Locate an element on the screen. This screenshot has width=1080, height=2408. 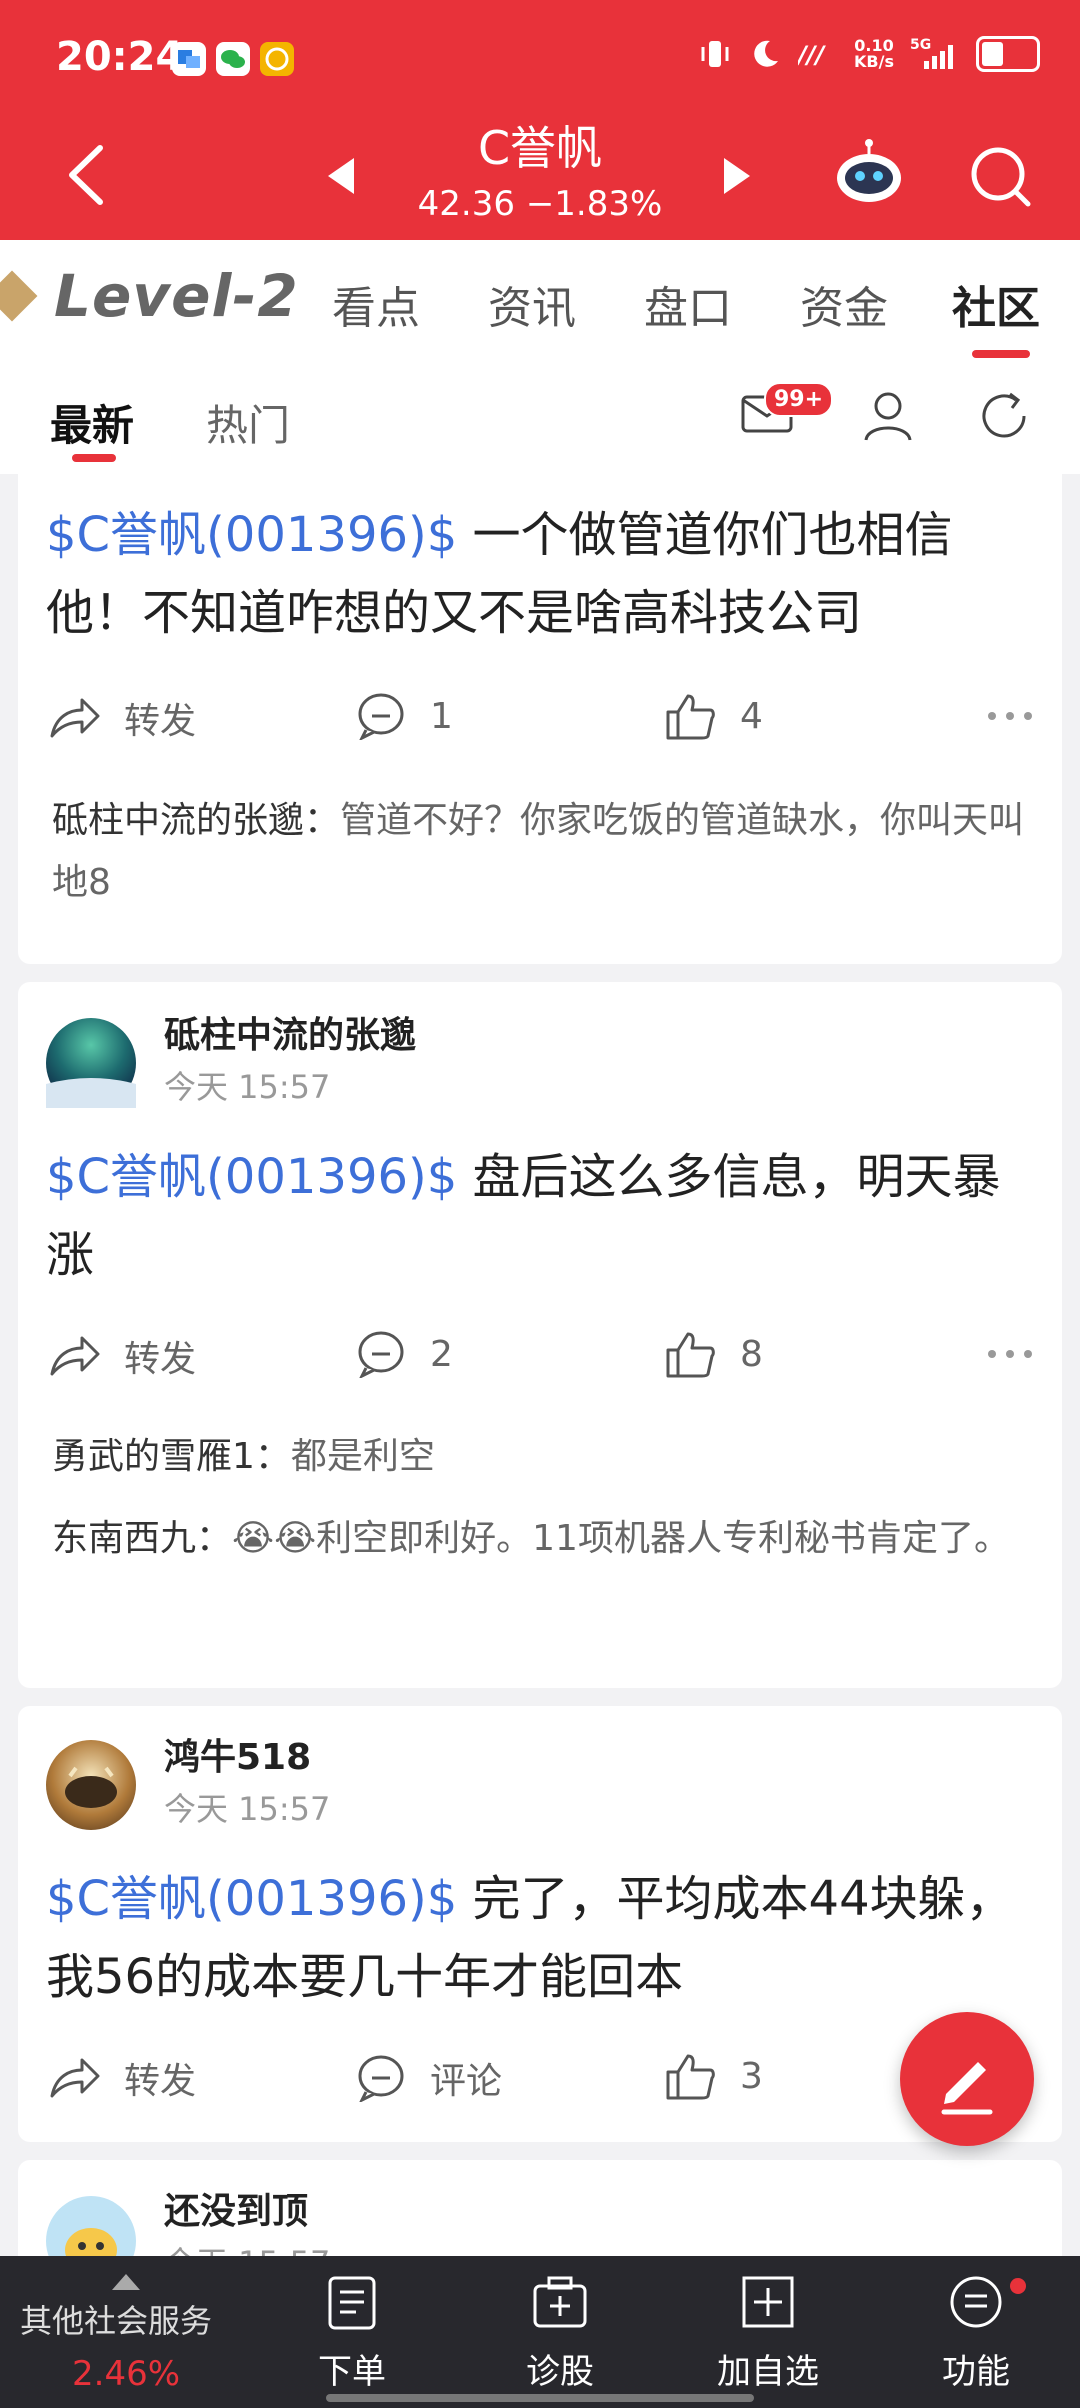
tab-funds: 资金 is located at coordinates (844, 304).